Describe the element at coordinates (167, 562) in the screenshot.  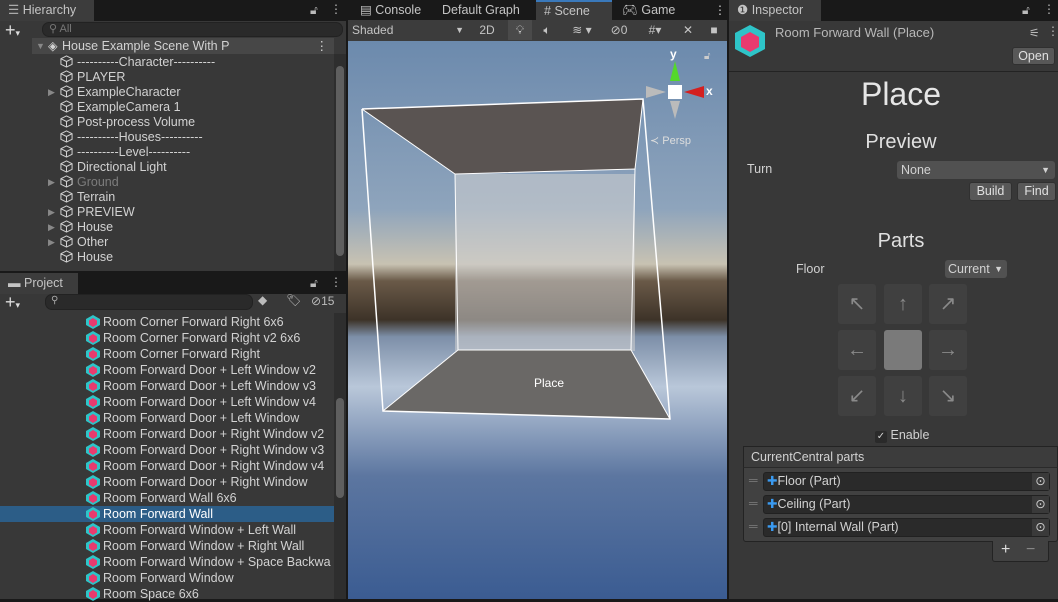
I see `project-item: Room Forward Window + Space Backwa` at that location.